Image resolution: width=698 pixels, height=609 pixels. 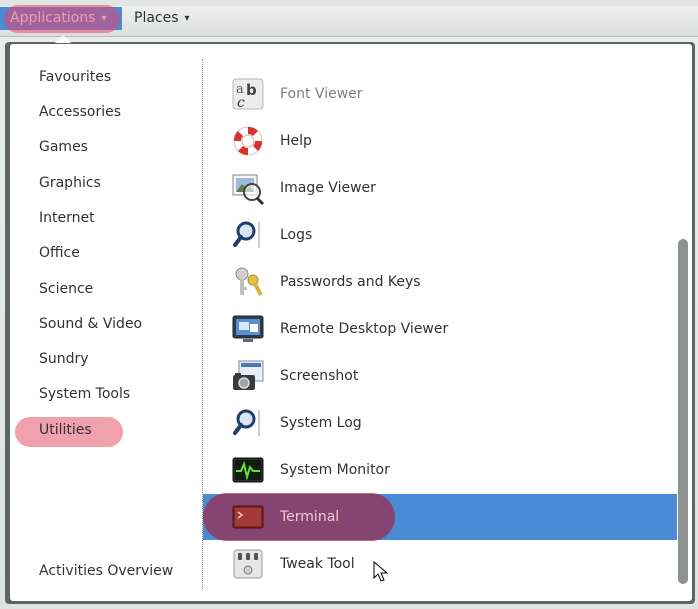 I want to click on top-panel: Applications ▾ Places ▾, so click(x=349, y=18).